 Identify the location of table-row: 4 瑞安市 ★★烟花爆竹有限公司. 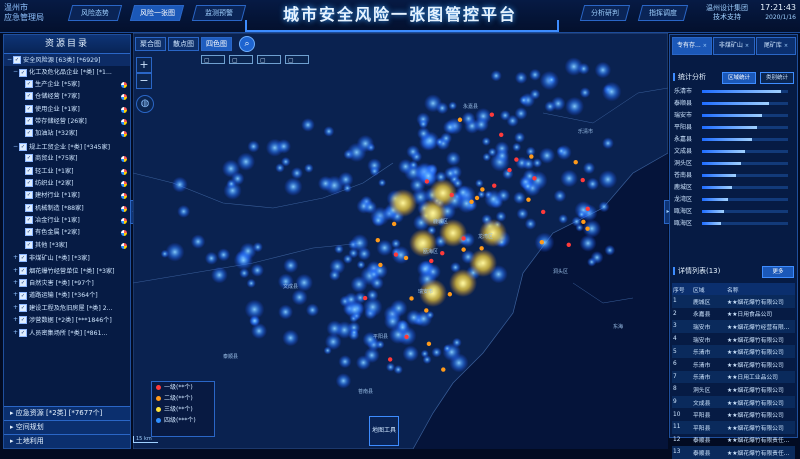
(733, 339).